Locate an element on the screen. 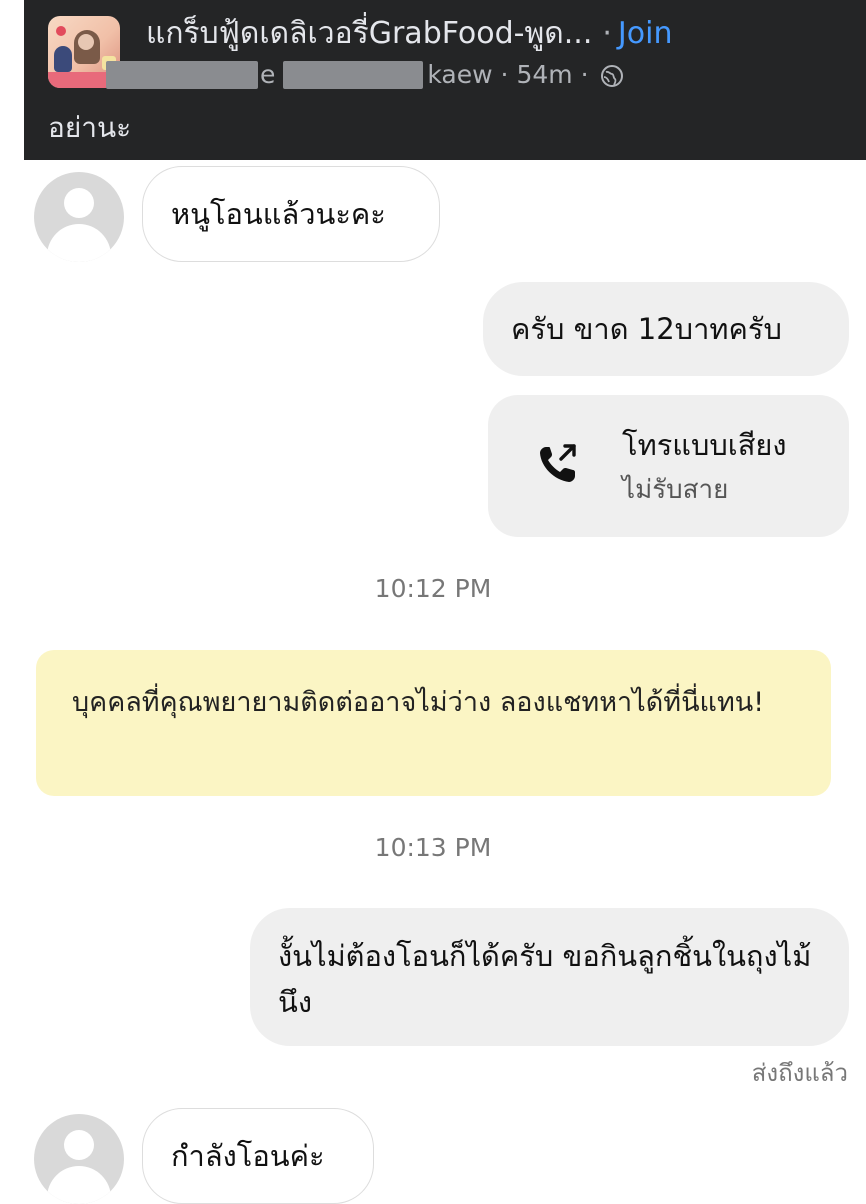  post-caption: อย่านะ is located at coordinates (90, 127).